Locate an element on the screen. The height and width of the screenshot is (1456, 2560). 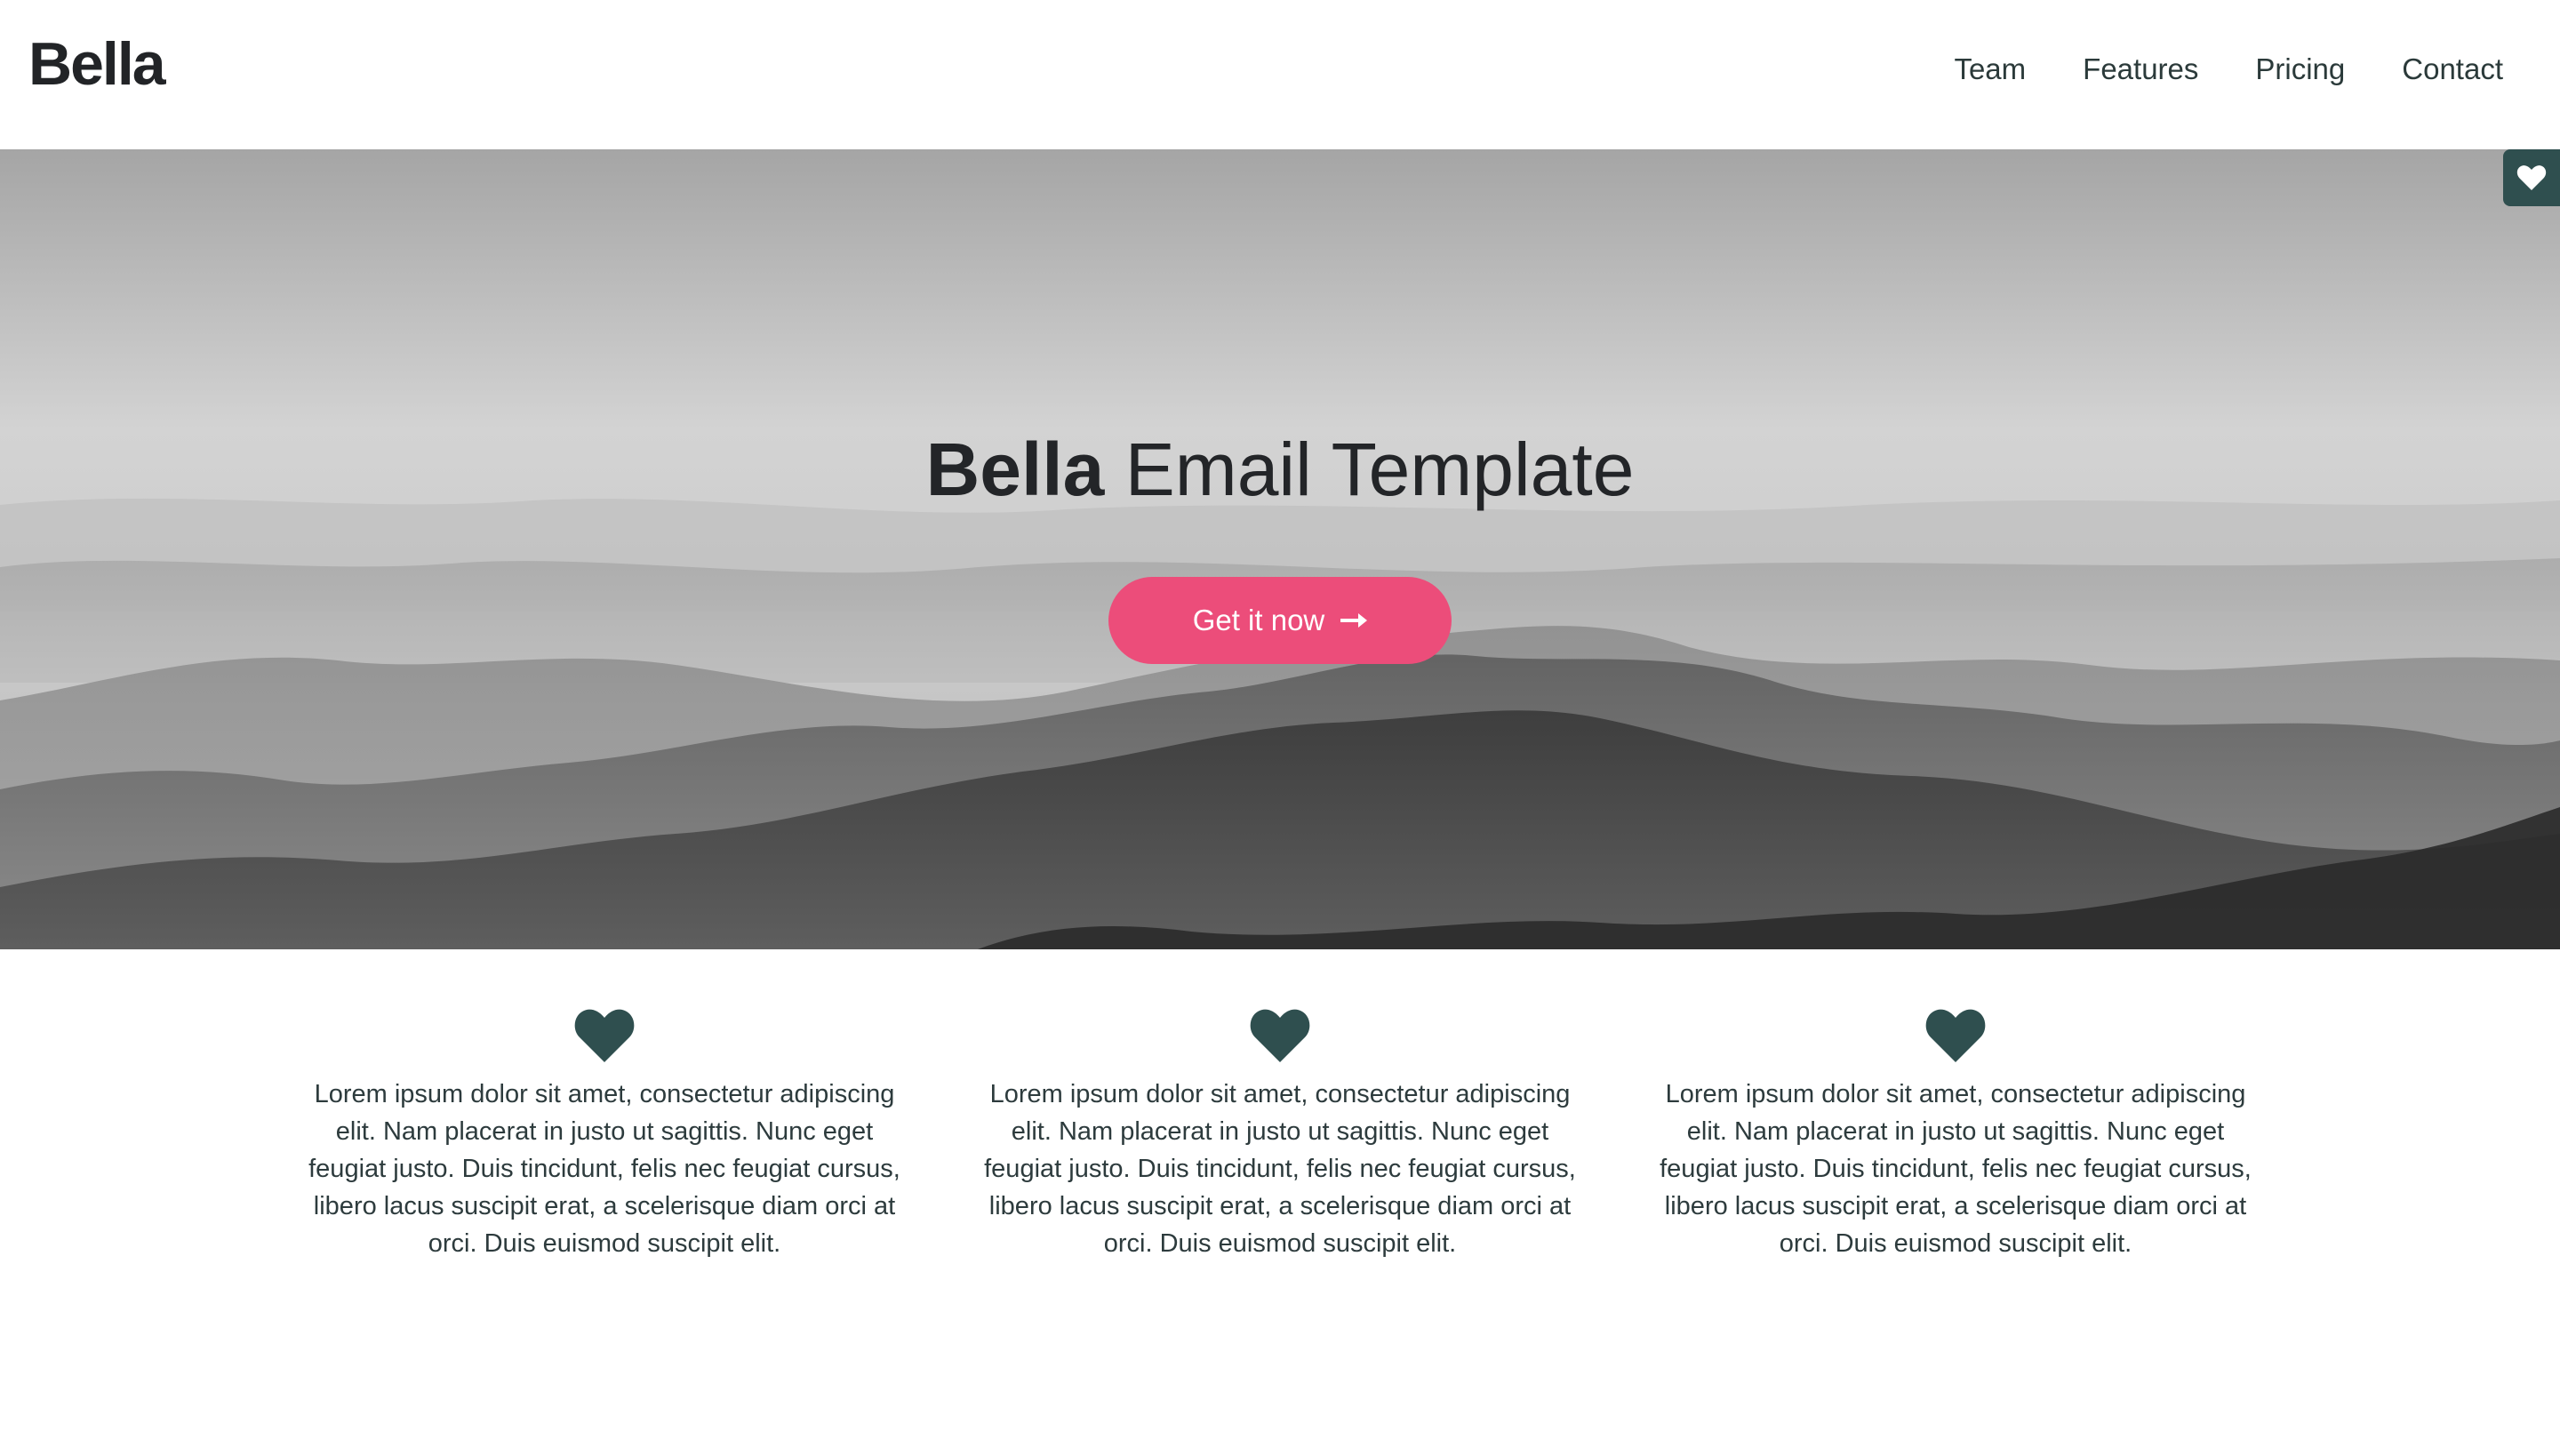
nav-item-contact: Contact is located at coordinates (2452, 69).